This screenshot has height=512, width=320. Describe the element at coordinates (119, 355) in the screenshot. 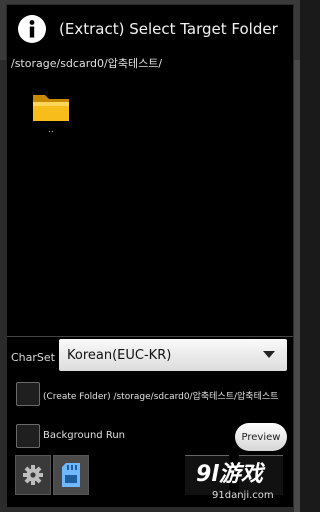

I see `charset-selected-value: Korean(EUC-KR)` at that location.